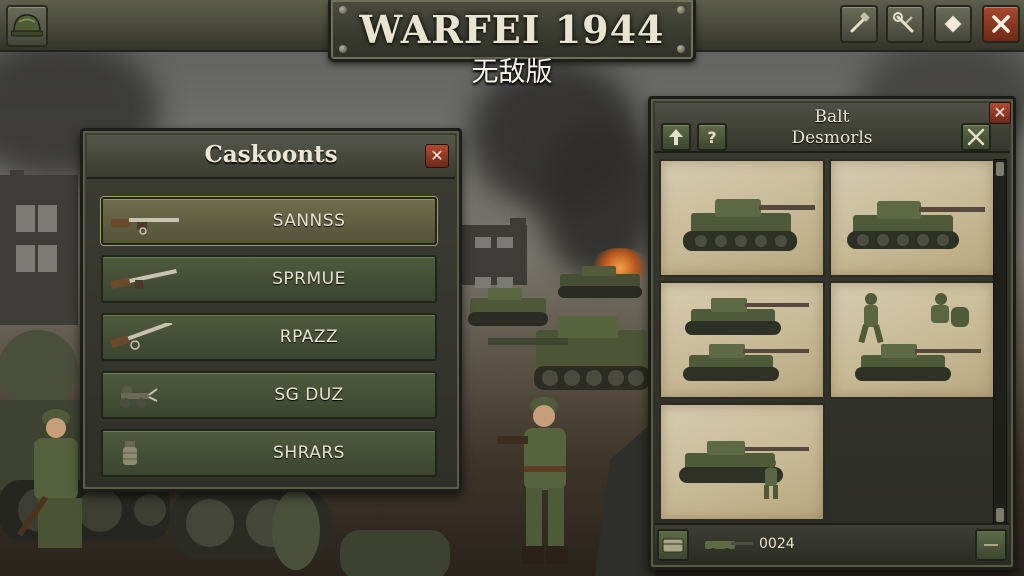 Image resolution: width=1024 pixels, height=576 pixels. I want to click on crossed-swords-icon, so click(976, 137).